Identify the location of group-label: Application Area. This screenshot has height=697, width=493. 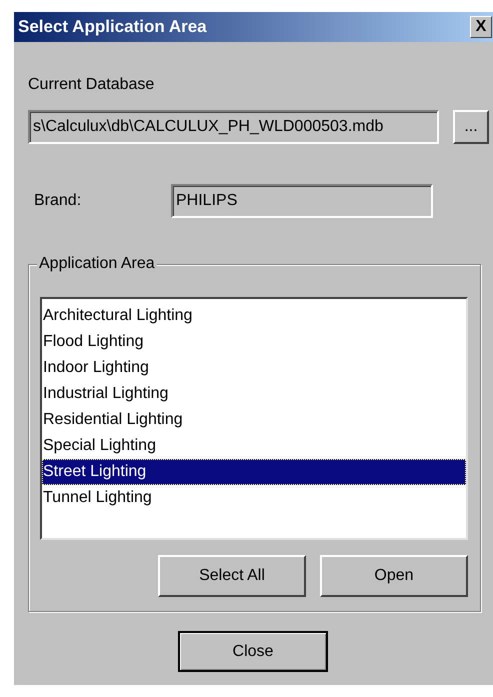
(97, 264).